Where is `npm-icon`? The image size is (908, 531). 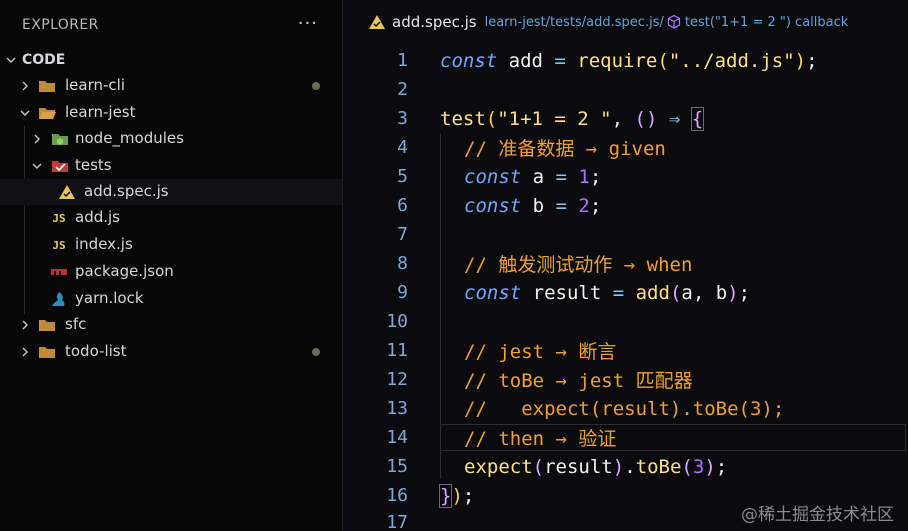 npm-icon is located at coordinates (59, 272).